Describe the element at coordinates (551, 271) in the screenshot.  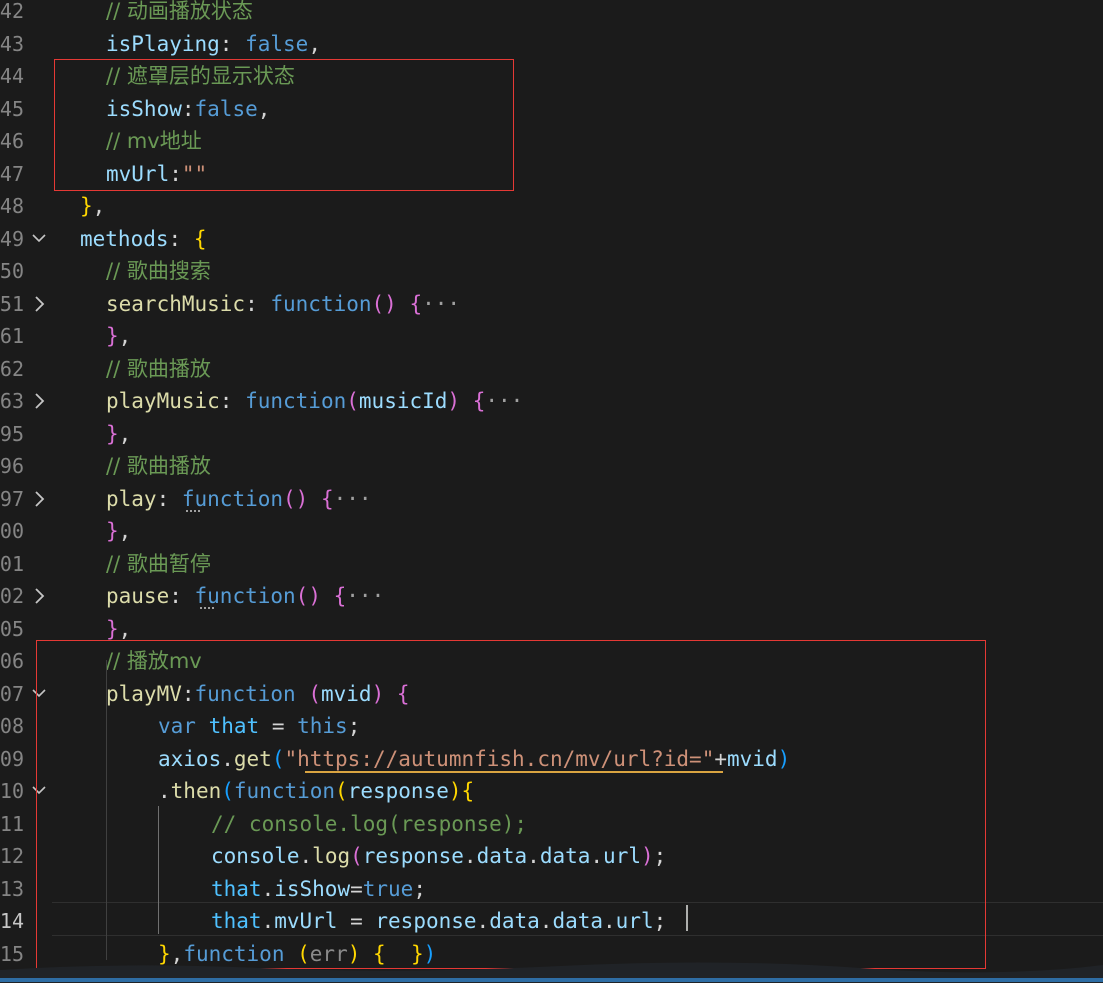
I see `code-line: 50 // 歌曲搜索` at that location.